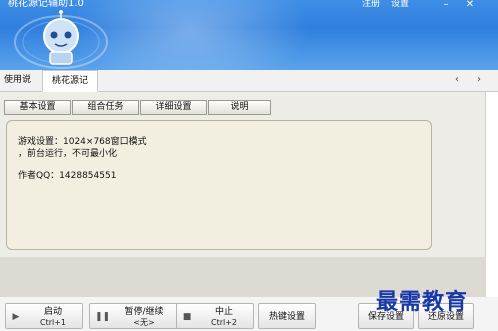  Describe the element at coordinates (105, 107) in the screenshot. I see `tab-combo-tasks: 组合任务` at that location.